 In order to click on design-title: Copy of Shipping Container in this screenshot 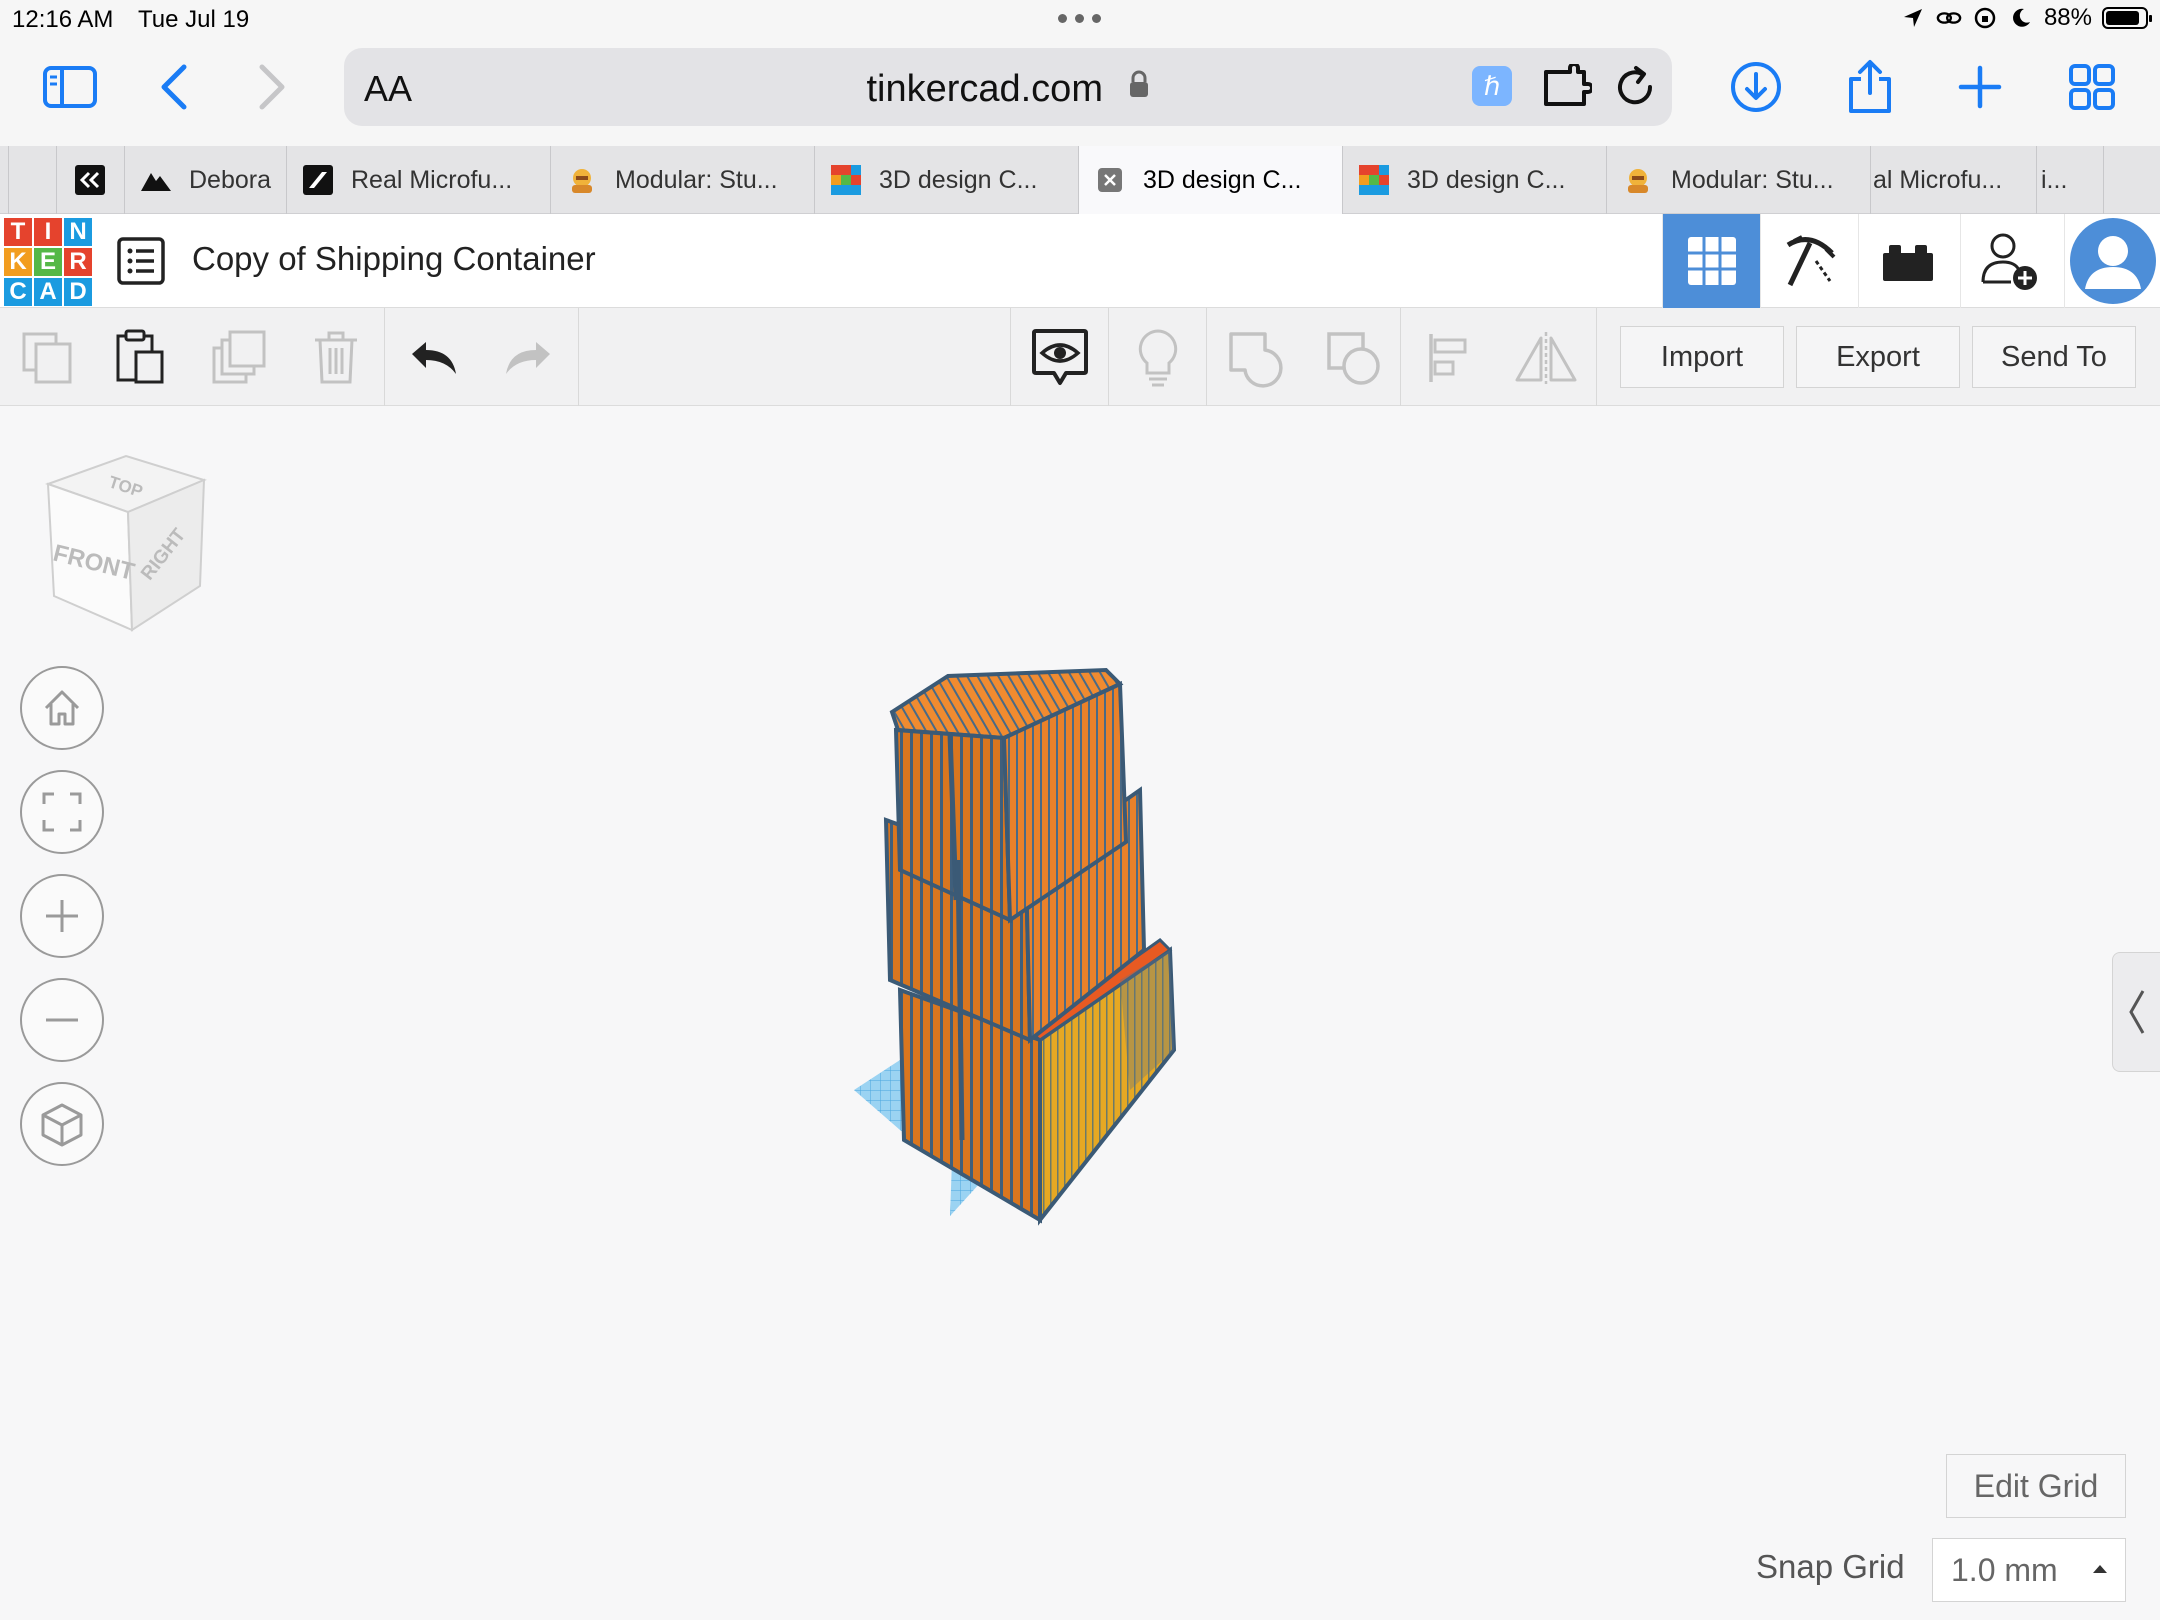, I will do `click(394, 259)`.